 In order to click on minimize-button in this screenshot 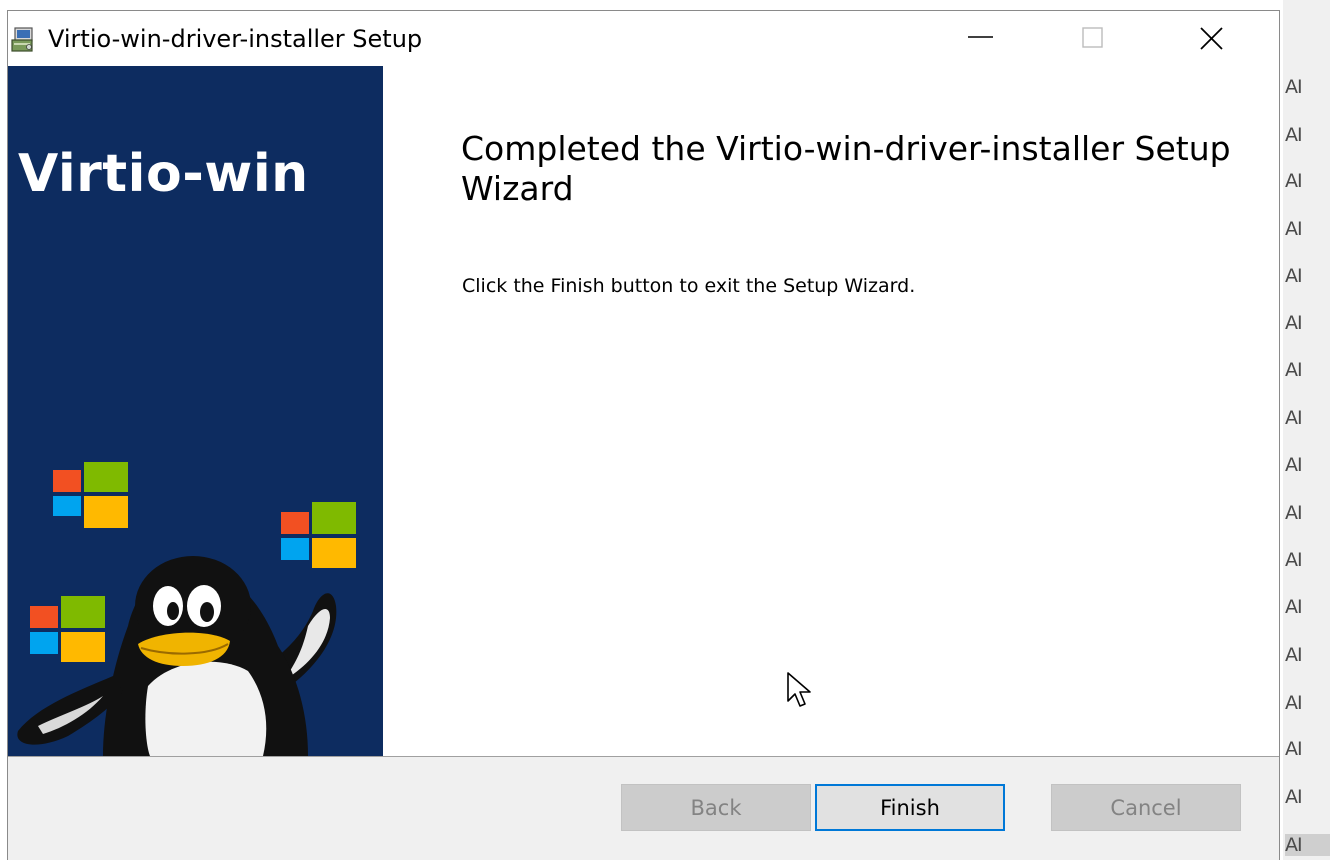, I will do `click(978, 38)`.